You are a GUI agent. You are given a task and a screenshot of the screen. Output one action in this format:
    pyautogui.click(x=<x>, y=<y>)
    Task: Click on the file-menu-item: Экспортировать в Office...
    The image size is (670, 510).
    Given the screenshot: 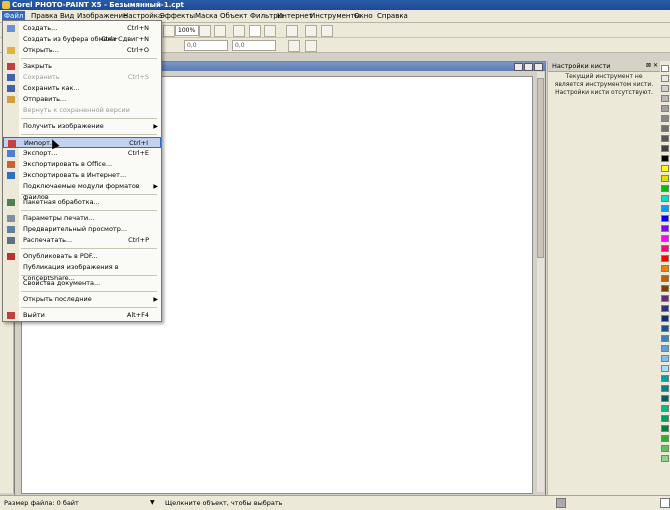 What is the action you would take?
    pyautogui.click(x=82, y=164)
    